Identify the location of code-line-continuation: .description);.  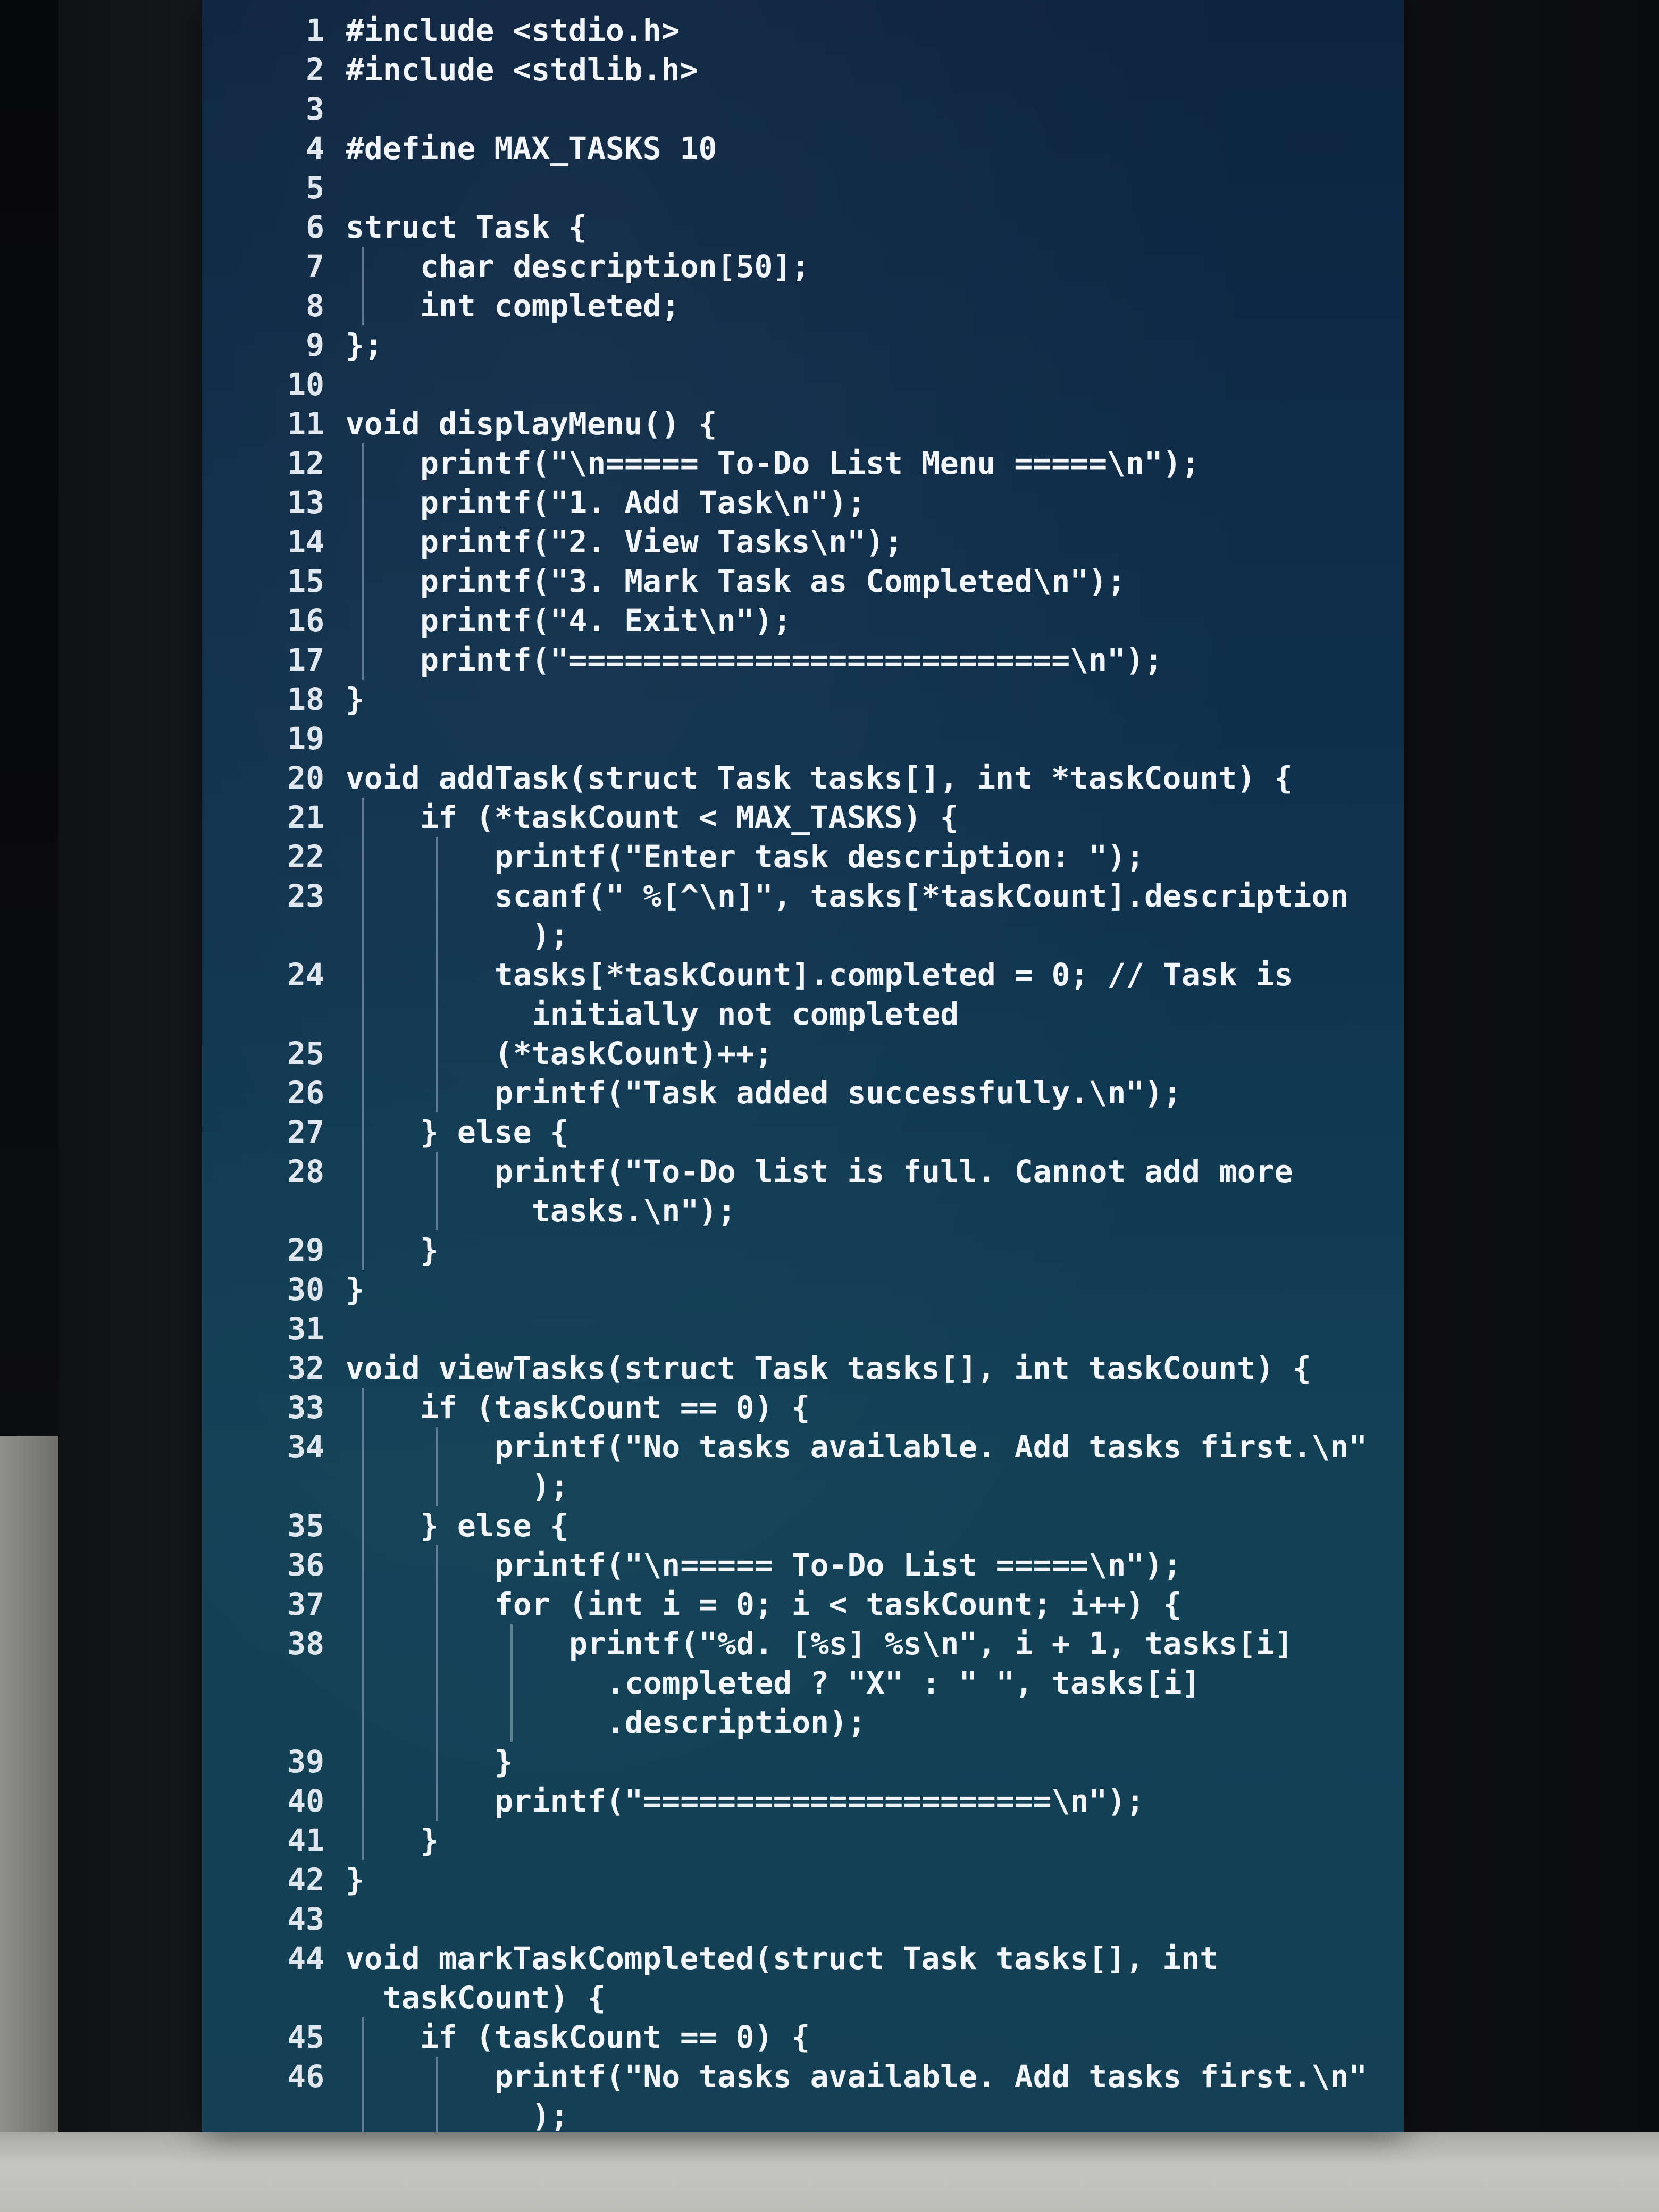
(736, 1722).